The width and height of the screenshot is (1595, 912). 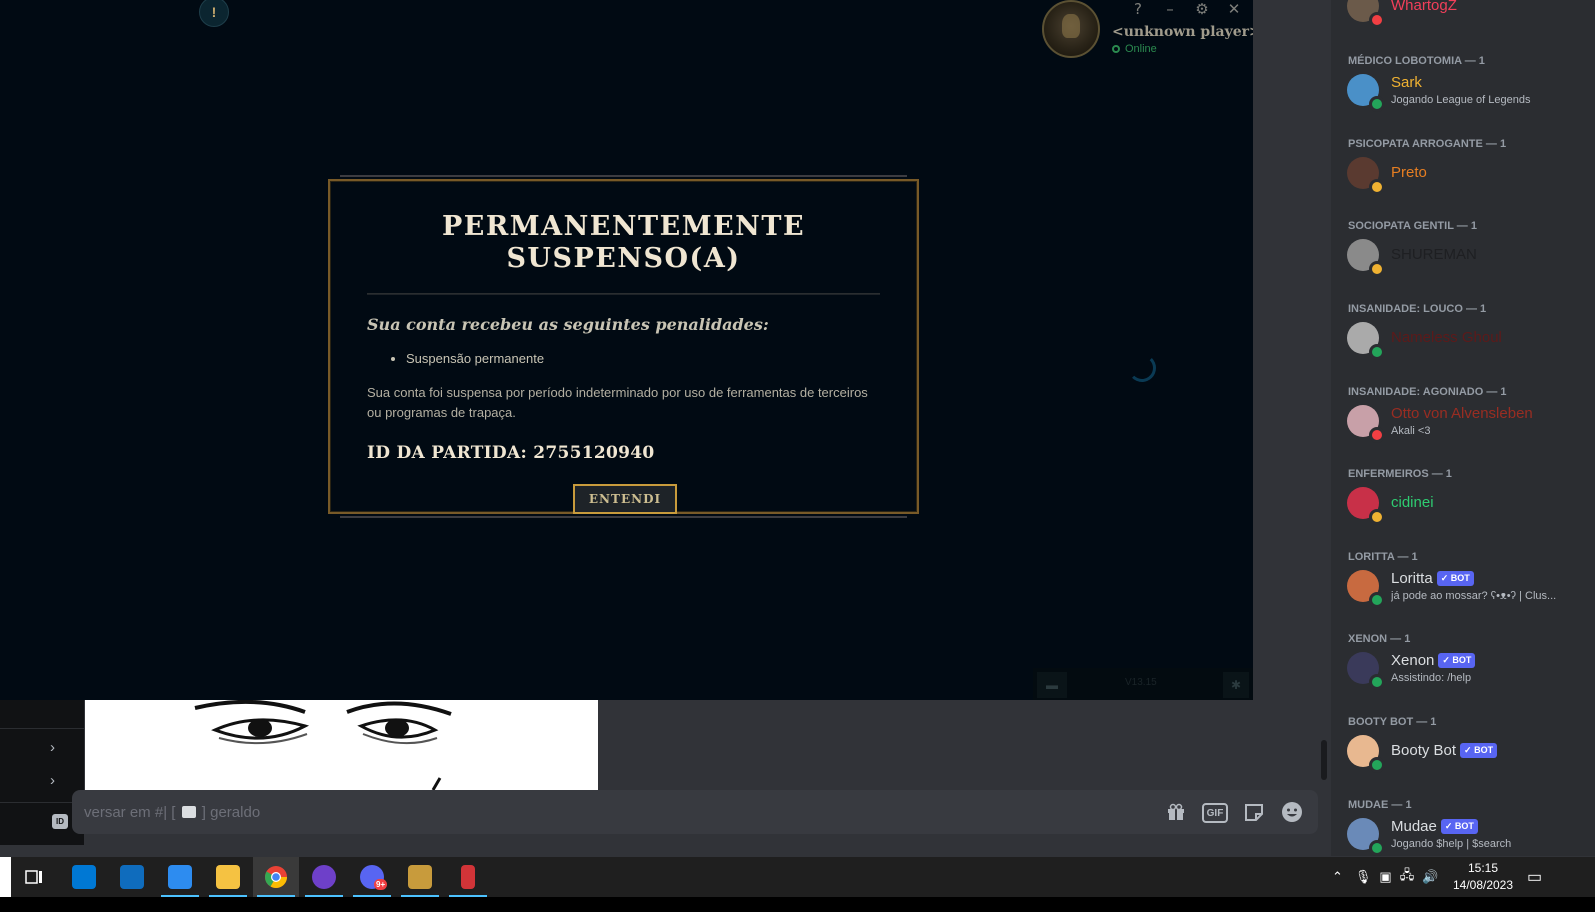 I want to click on alert-icon: !, so click(x=214, y=13).